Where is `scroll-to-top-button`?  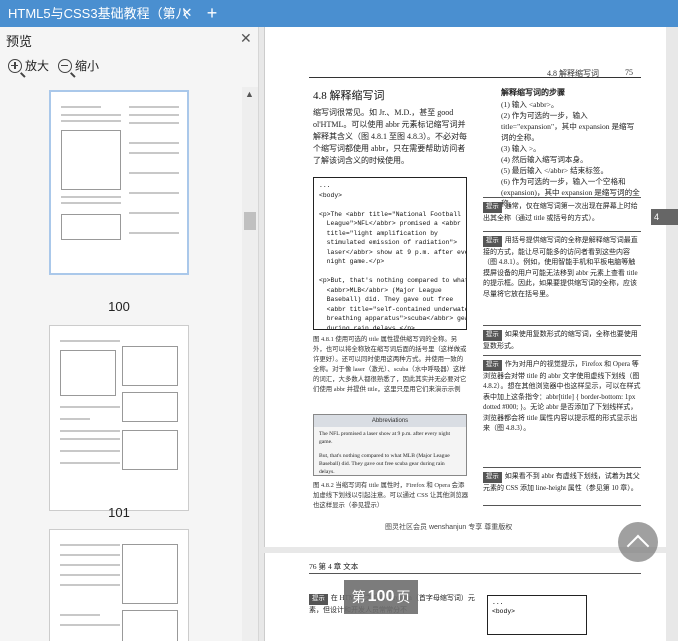 scroll-to-top-button is located at coordinates (638, 542).